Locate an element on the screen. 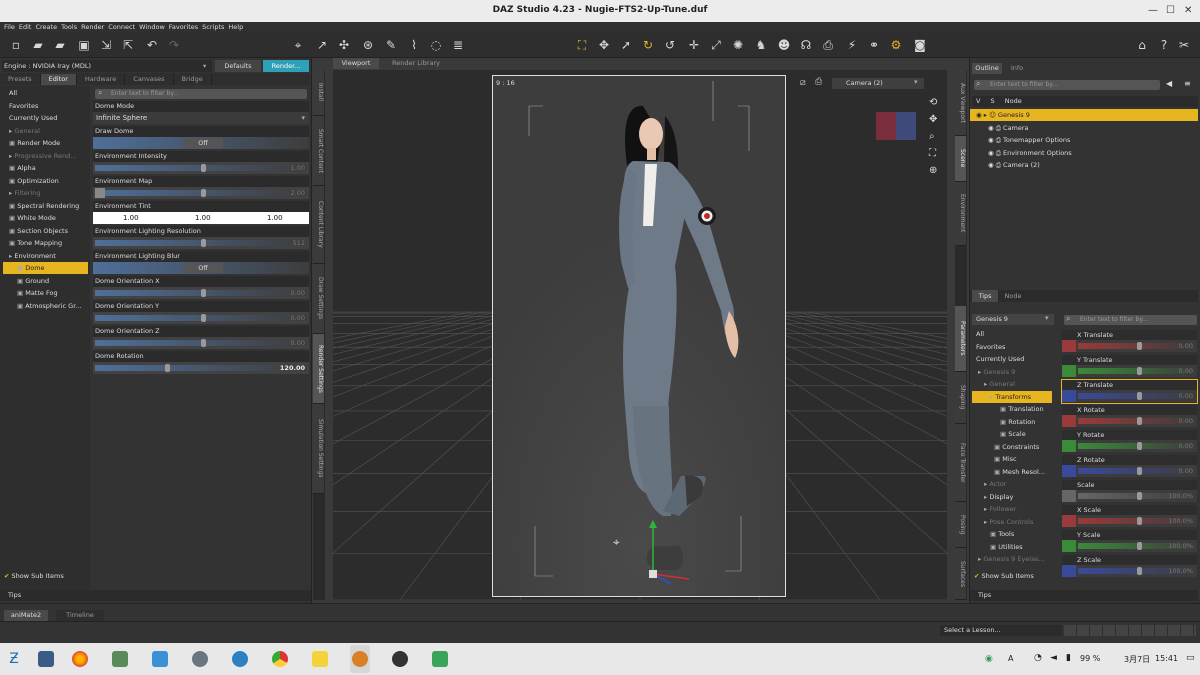 The height and width of the screenshot is (675, 1200). render-category: ▣ Ground is located at coordinates (45, 281).